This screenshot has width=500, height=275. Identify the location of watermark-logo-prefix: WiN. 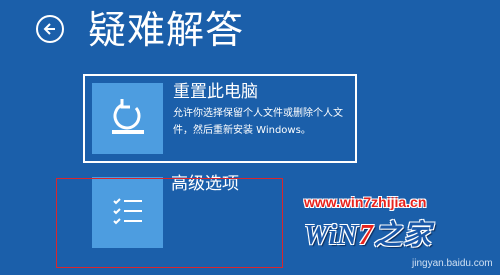
(331, 235).